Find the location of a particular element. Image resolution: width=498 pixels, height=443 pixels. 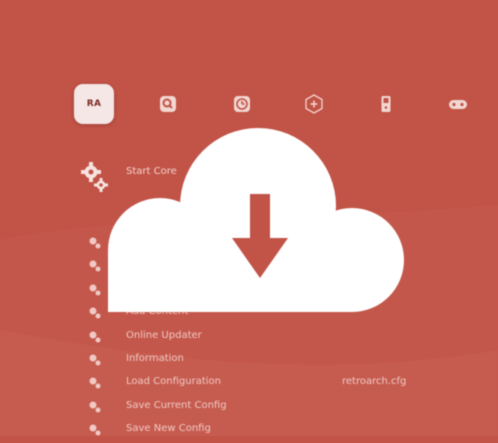

menu-item-information: Information is located at coordinates (286, 360).